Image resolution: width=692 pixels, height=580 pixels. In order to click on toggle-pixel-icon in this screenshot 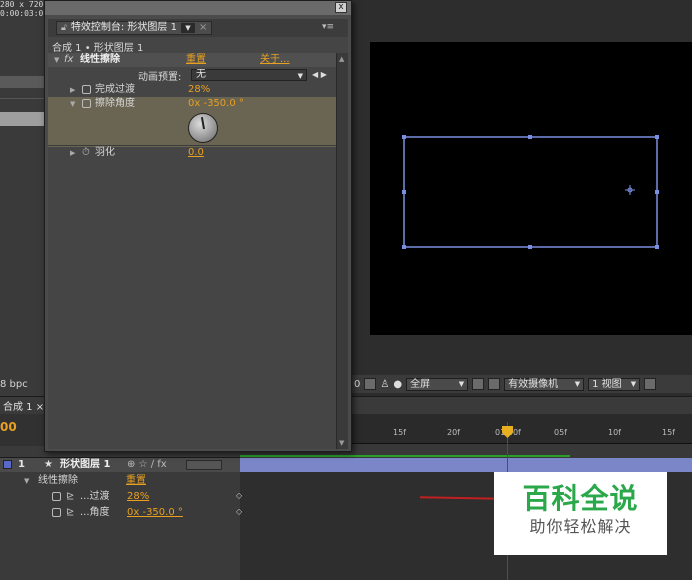, I will do `click(650, 384)`.